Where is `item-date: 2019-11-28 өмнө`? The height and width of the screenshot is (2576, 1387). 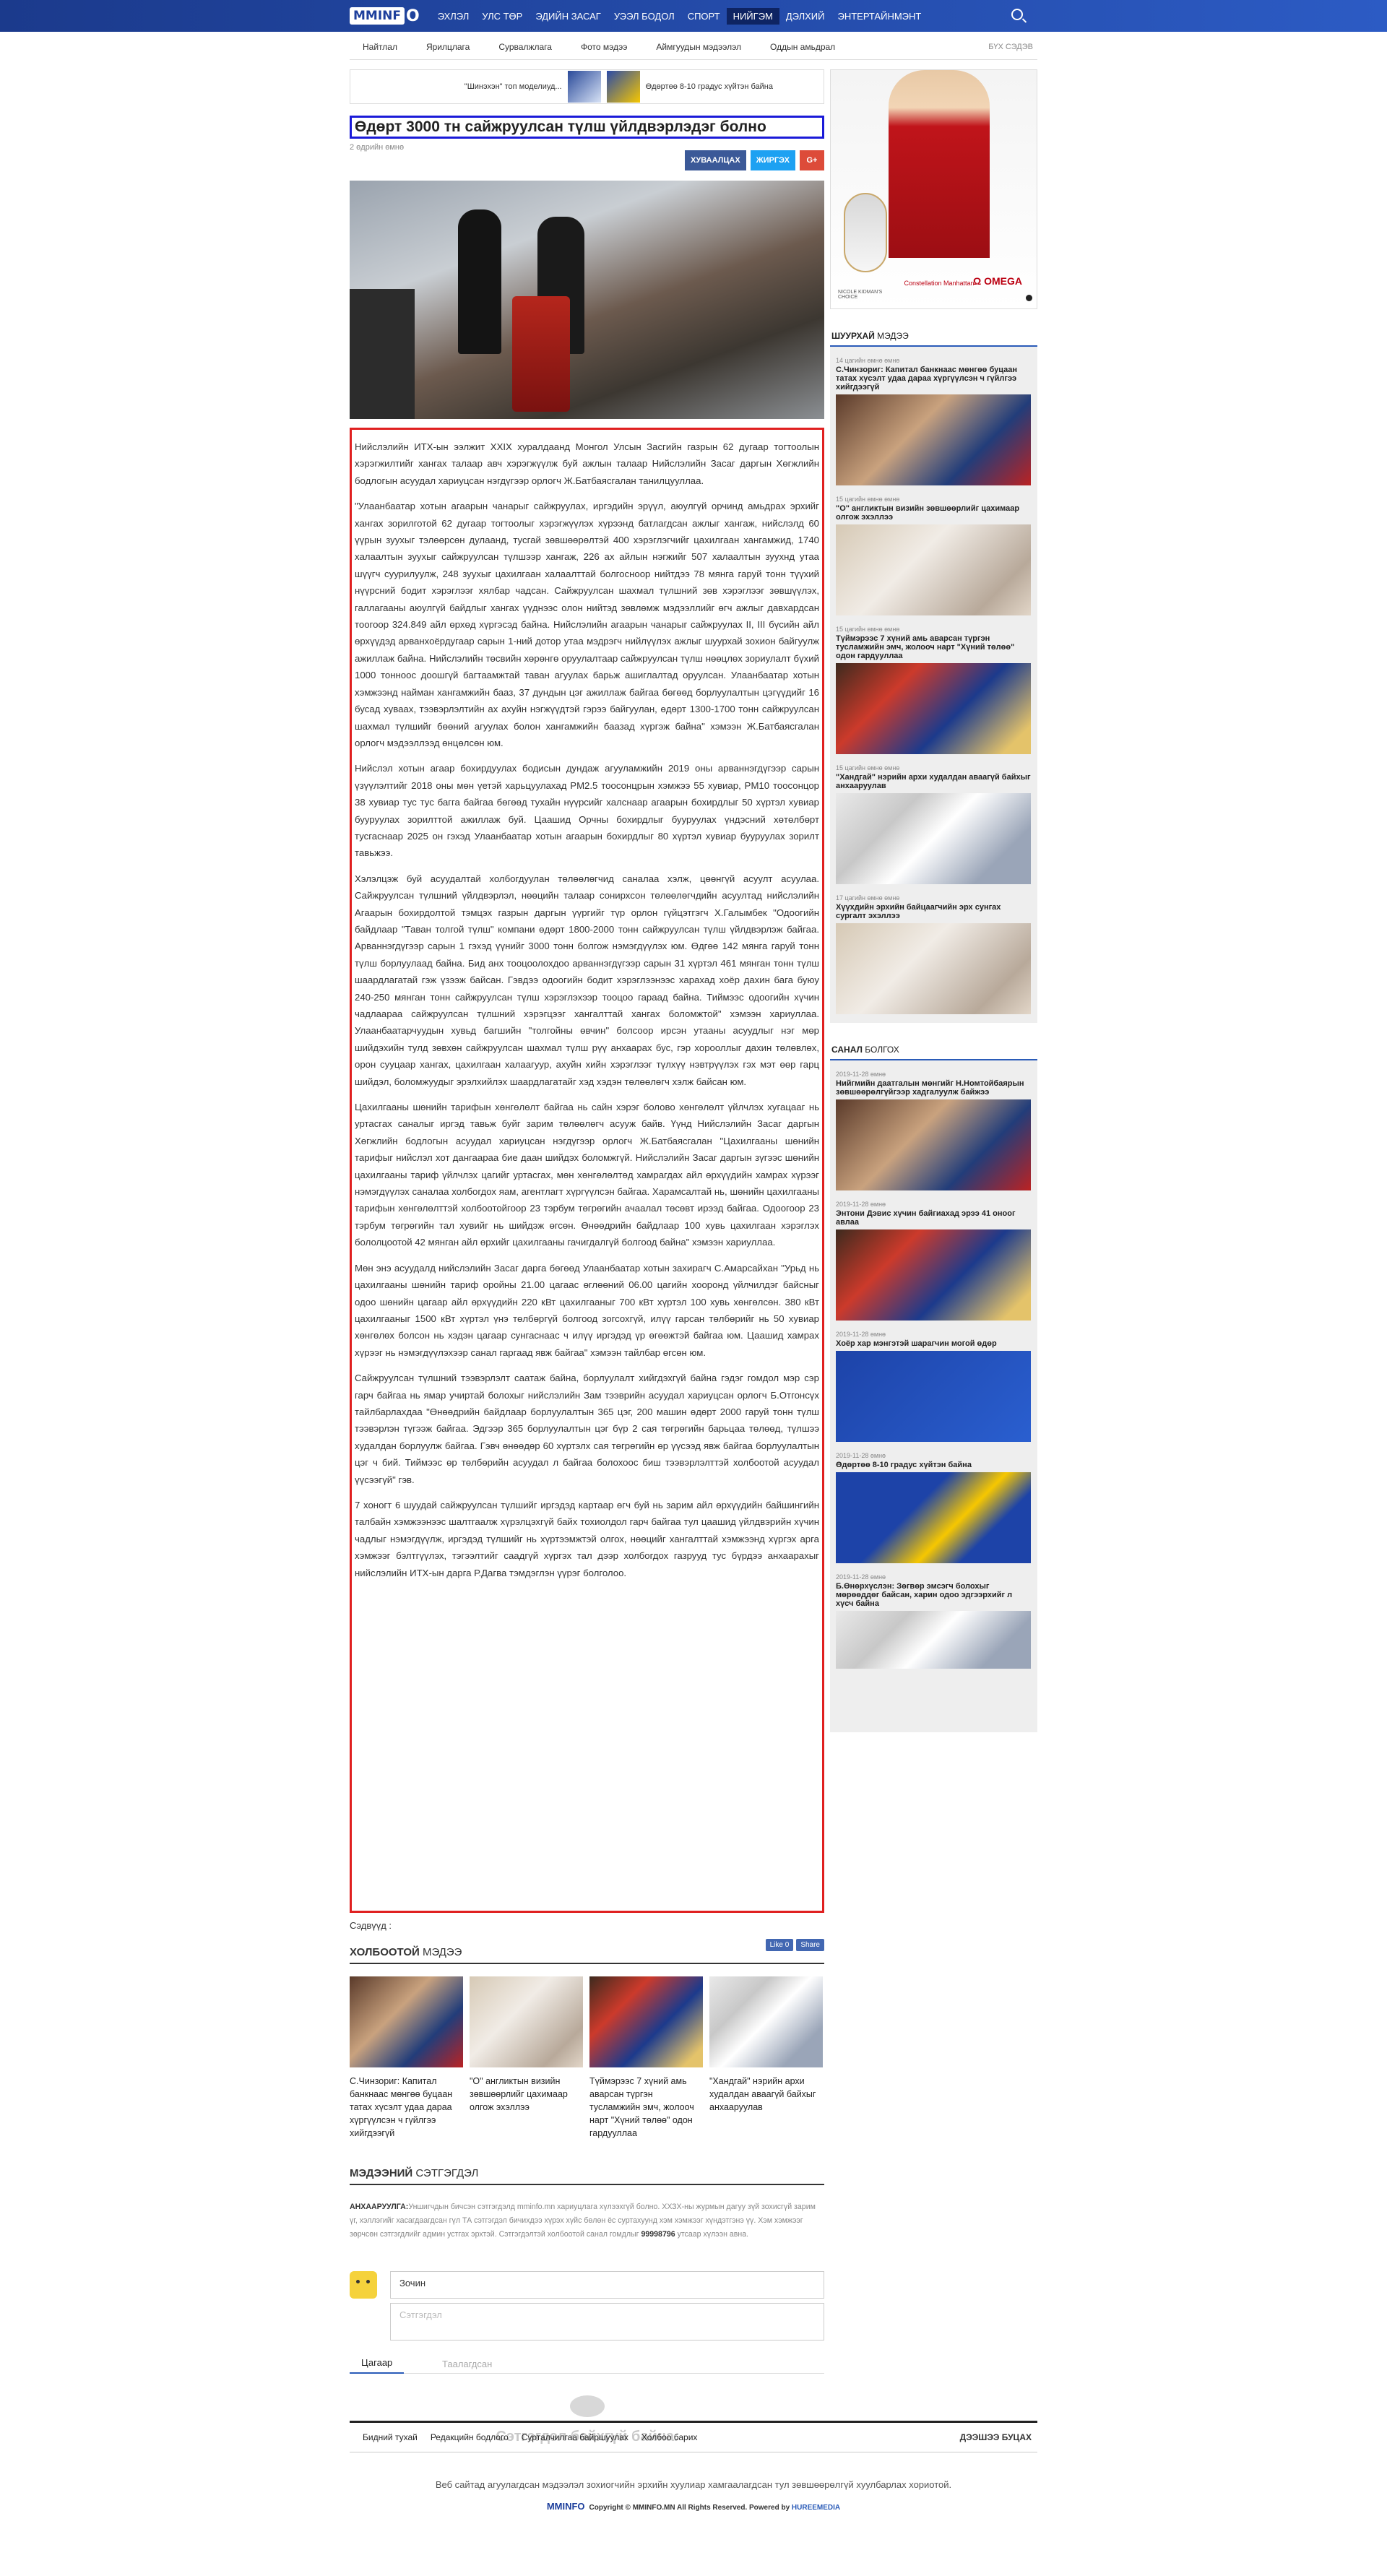 item-date: 2019-11-28 өмнө is located at coordinates (861, 1577).